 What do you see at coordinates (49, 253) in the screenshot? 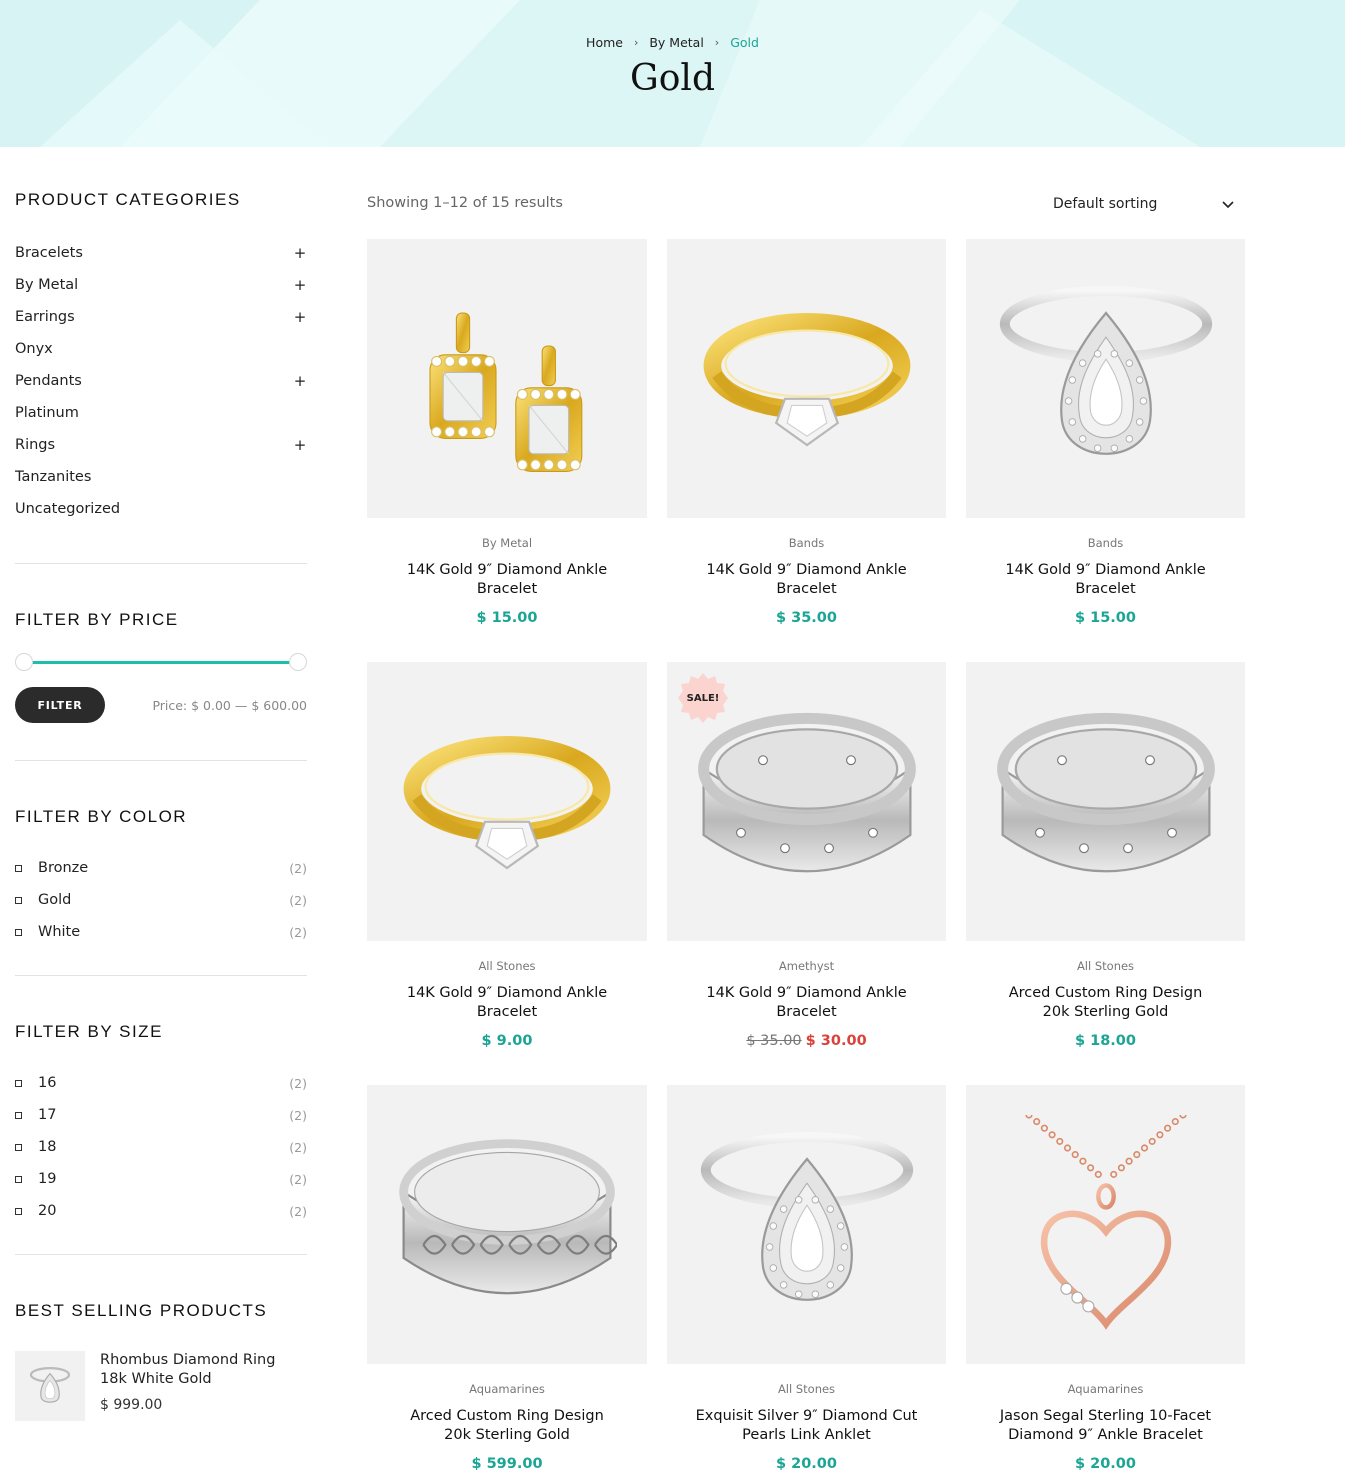
I see `category-label: Bracelets` at bounding box center [49, 253].